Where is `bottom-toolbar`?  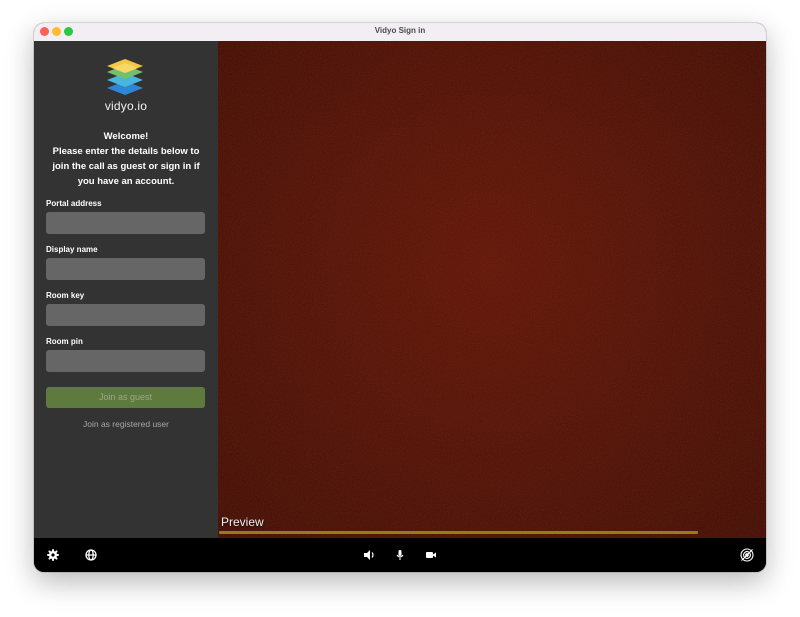
bottom-toolbar is located at coordinates (400, 555).